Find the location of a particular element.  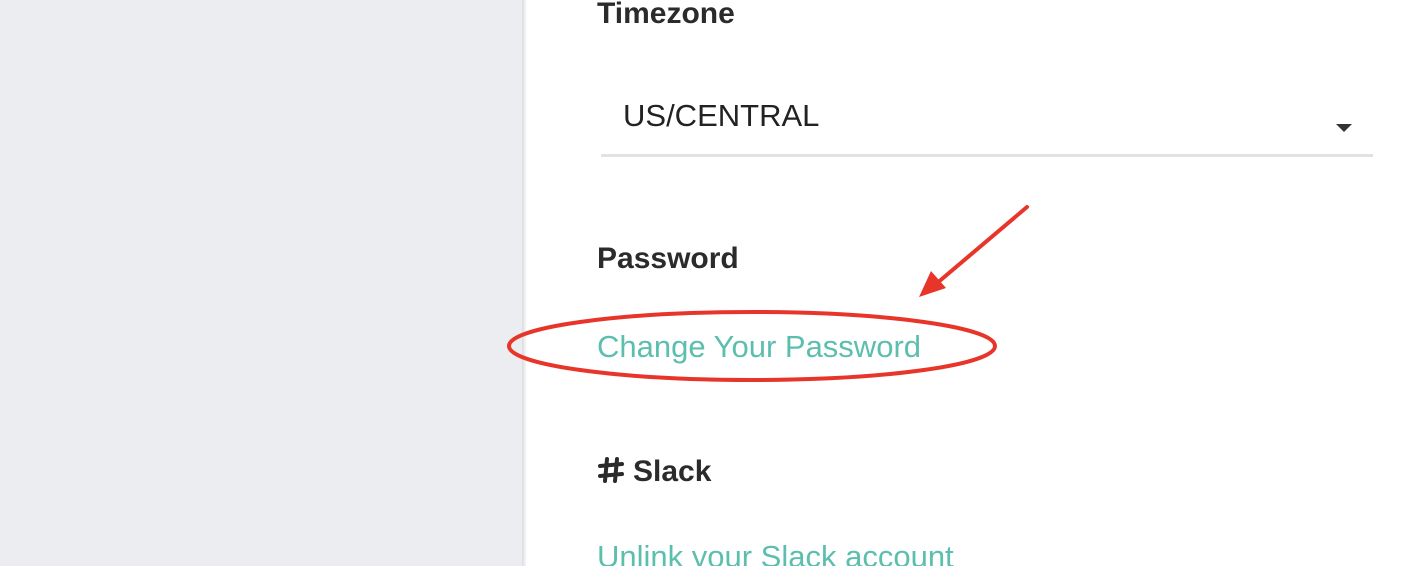

caret-down-icon is located at coordinates (1344, 128).